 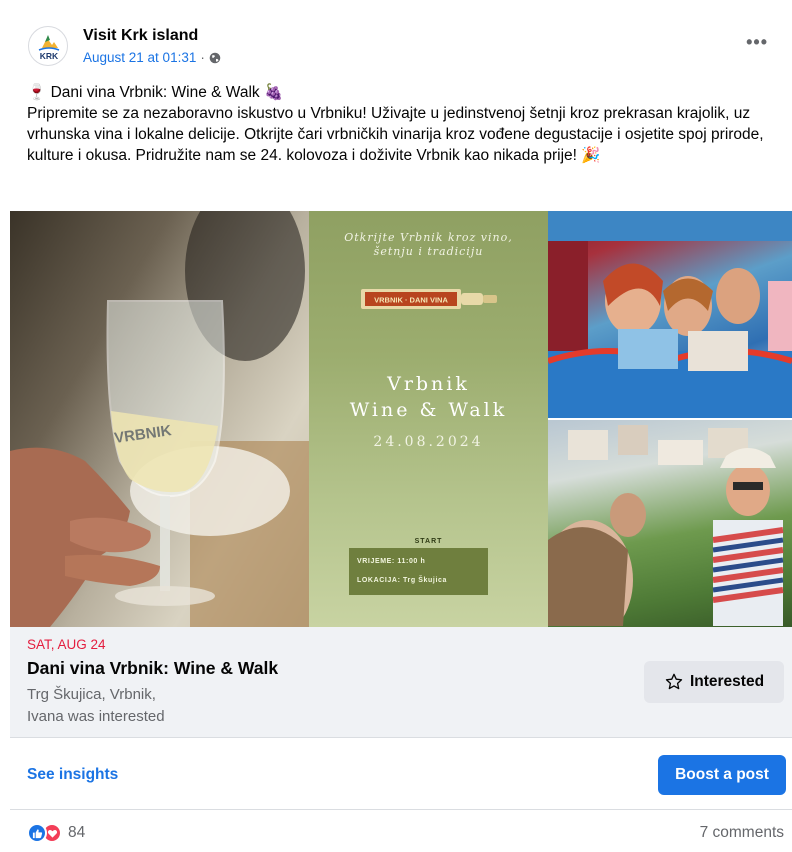 I want to click on krk-logo-icon: KRK, so click(x=49, y=48).